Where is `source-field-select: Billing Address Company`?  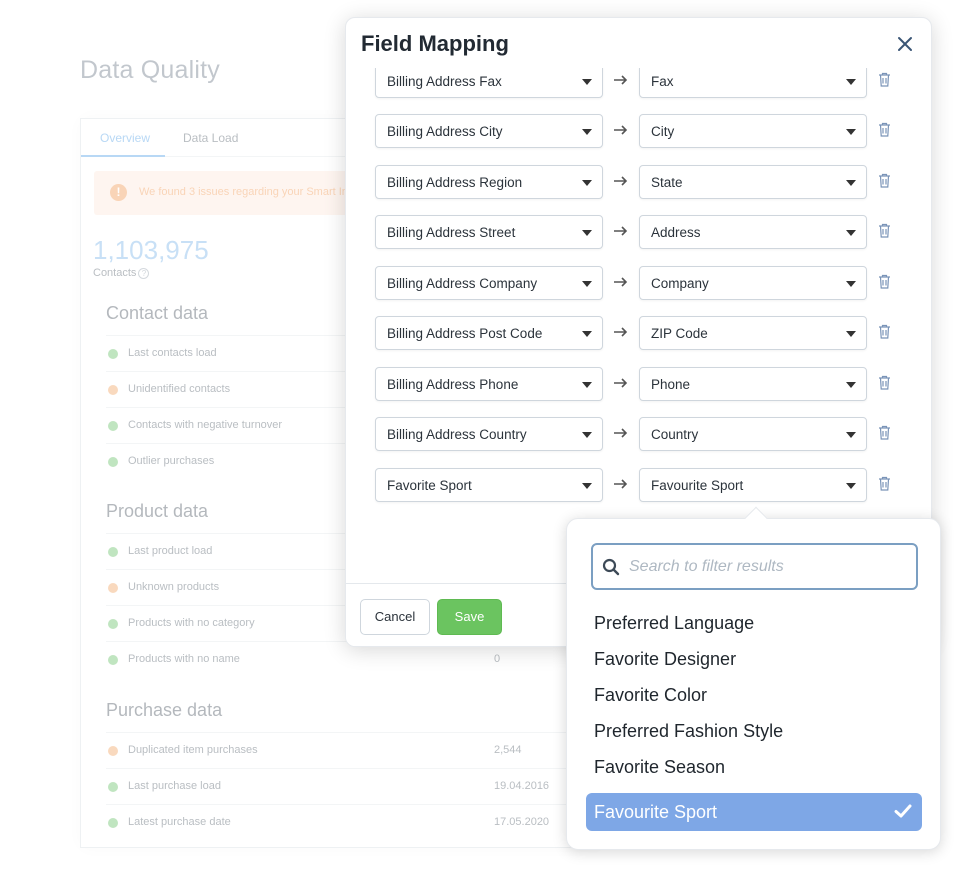 source-field-select: Billing Address Company is located at coordinates (489, 283).